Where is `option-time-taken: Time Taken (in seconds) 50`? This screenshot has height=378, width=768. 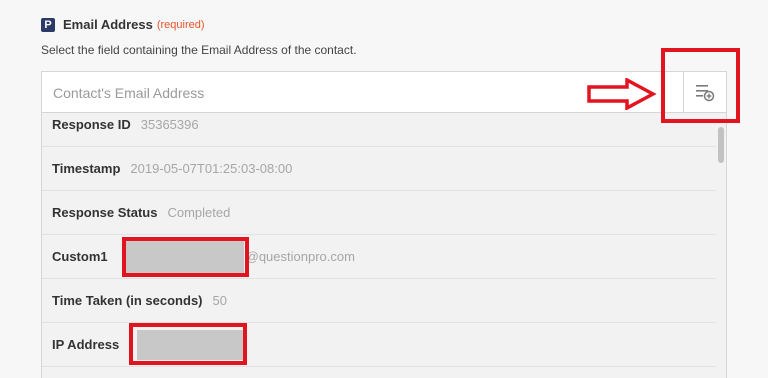 option-time-taken: Time Taken (in seconds) 50 is located at coordinates (379, 301).